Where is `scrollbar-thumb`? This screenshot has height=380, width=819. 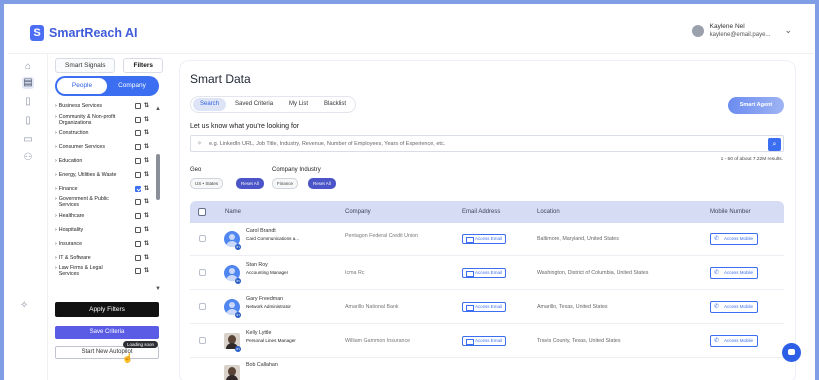 scrollbar-thumb is located at coordinates (158, 177).